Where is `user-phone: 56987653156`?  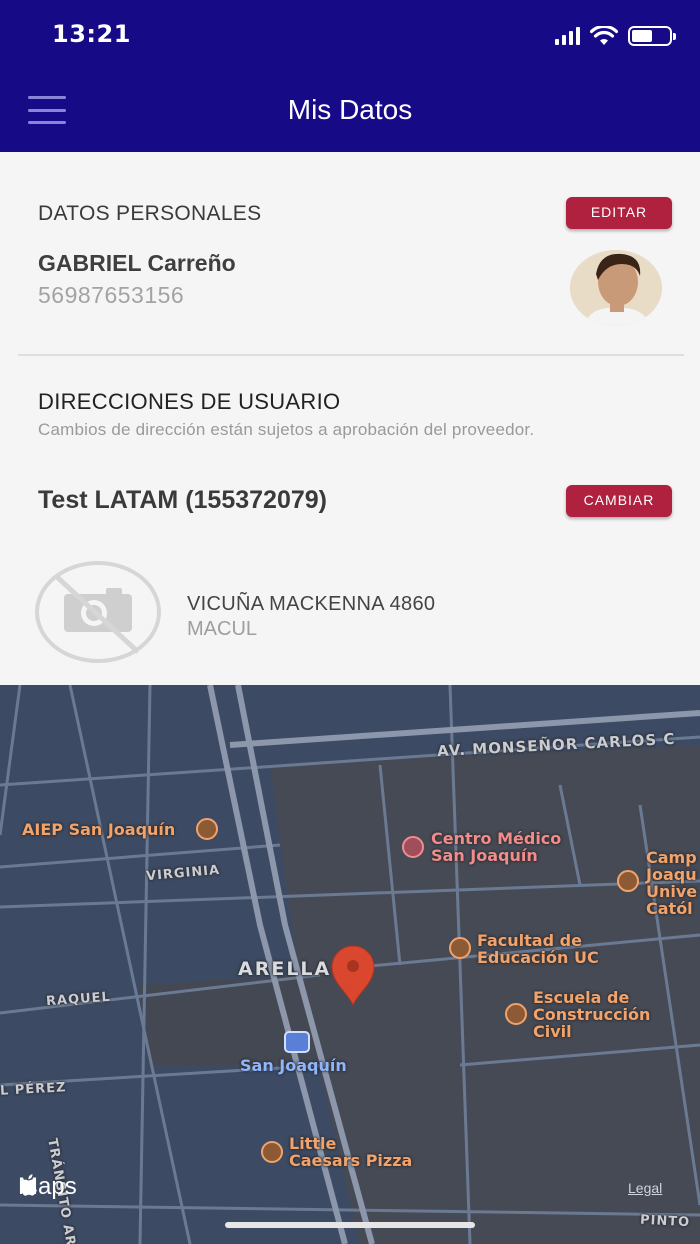 user-phone: 56987653156 is located at coordinates (111, 295).